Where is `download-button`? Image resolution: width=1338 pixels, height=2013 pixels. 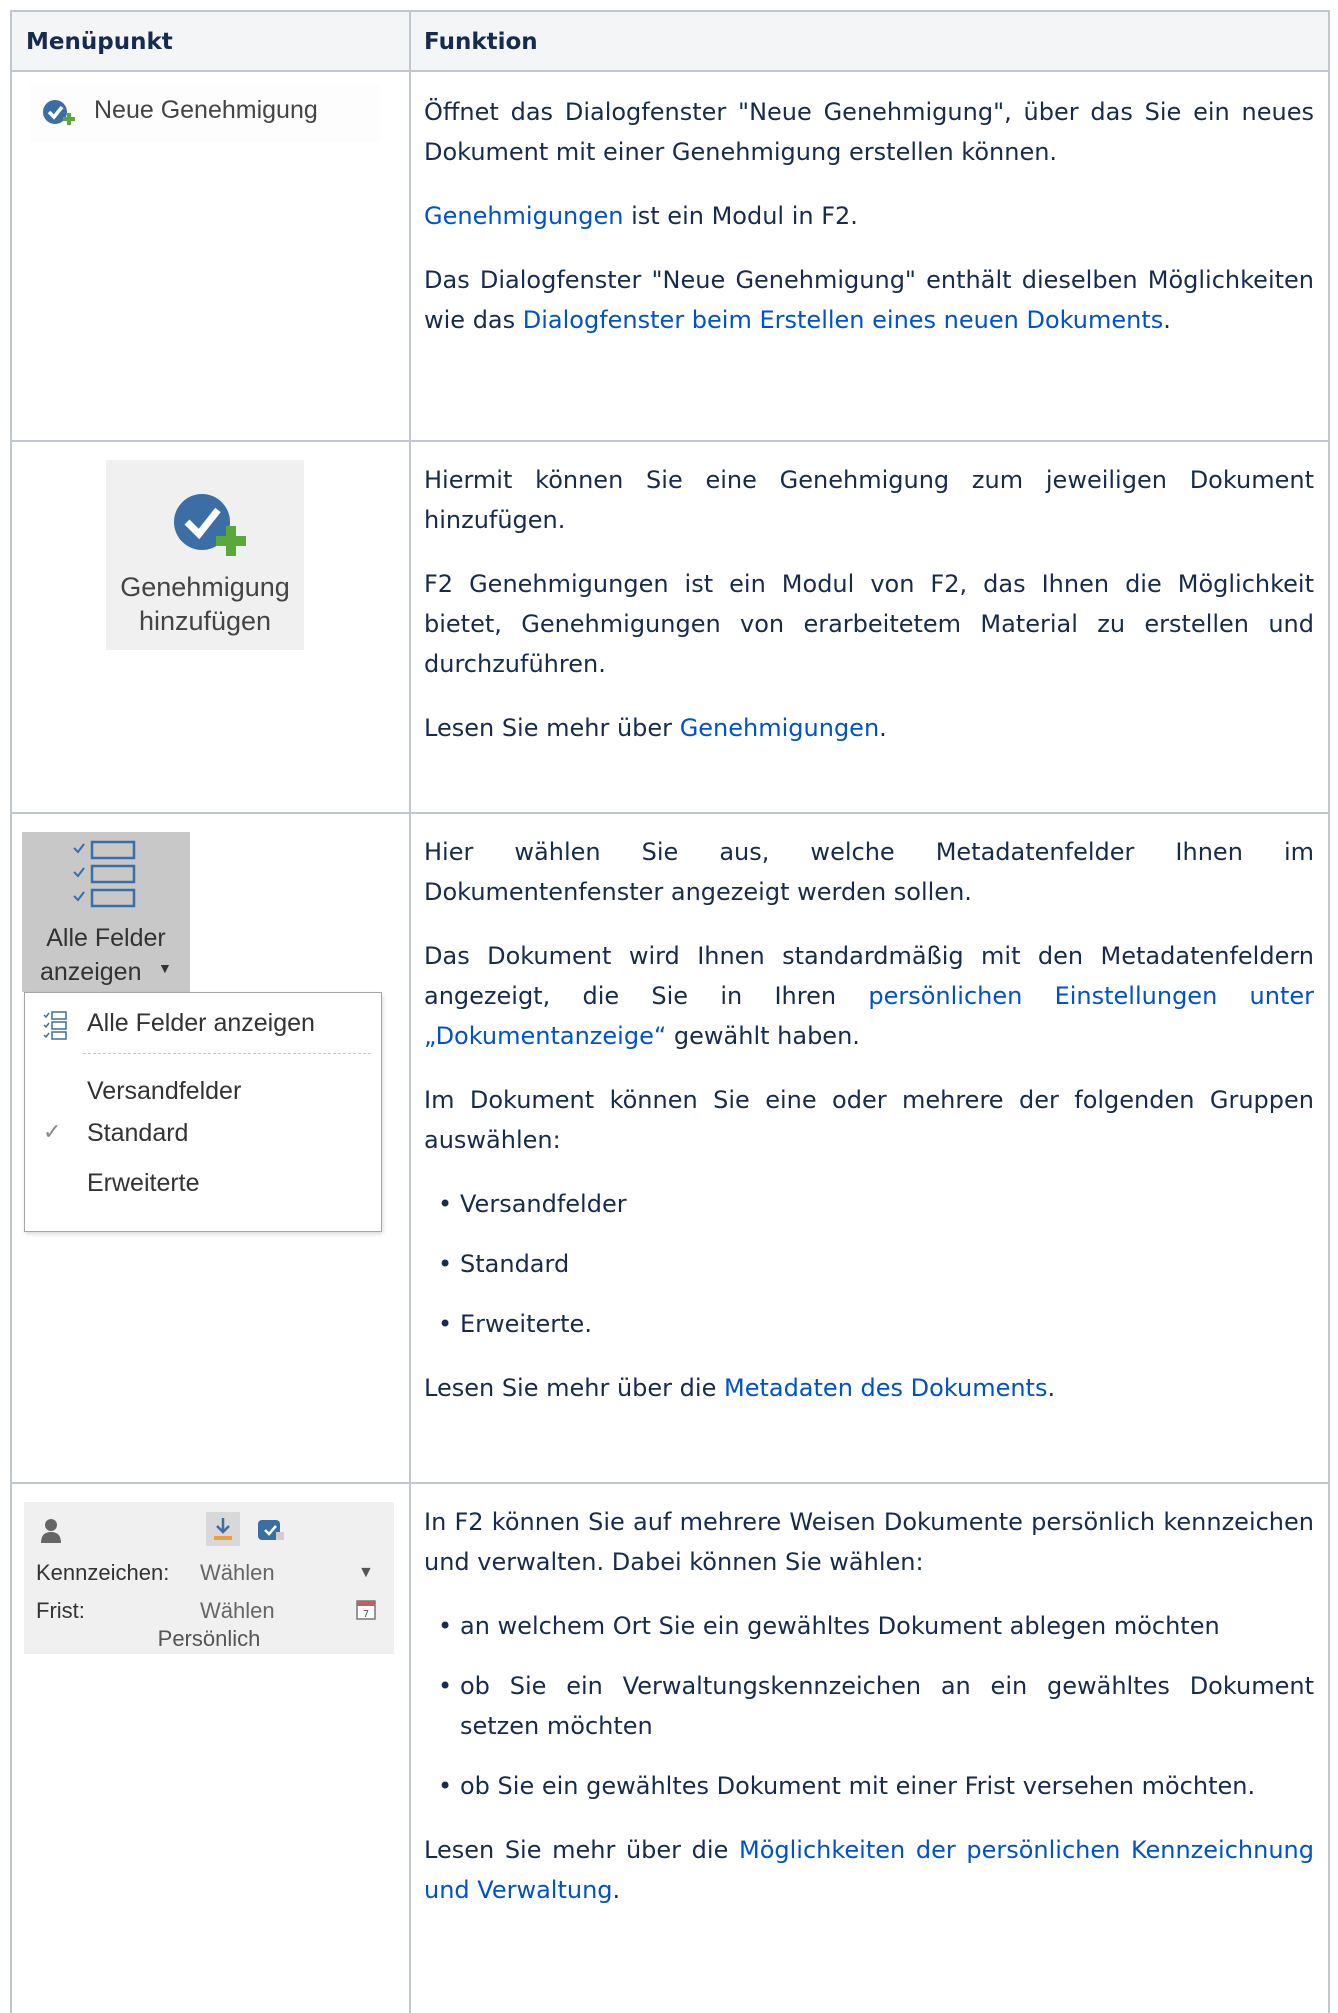
download-button is located at coordinates (223, 1529).